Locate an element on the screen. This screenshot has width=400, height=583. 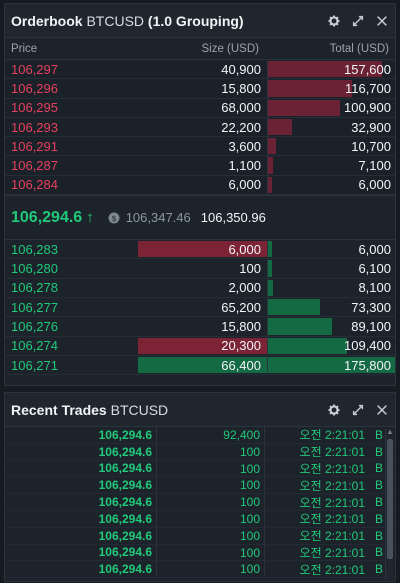
order-price: 106,287 is located at coordinates (34, 166).